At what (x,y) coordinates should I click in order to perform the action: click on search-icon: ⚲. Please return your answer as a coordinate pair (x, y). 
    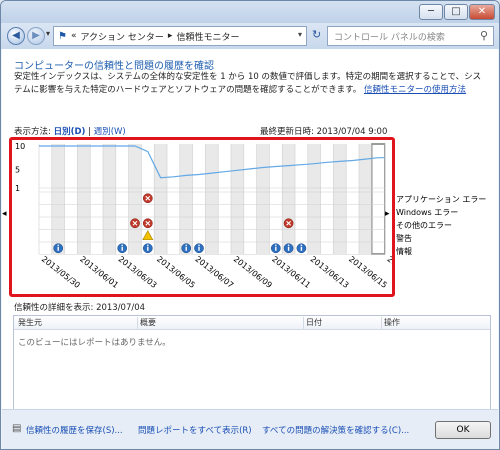
    Looking at the image, I should click on (484, 35).